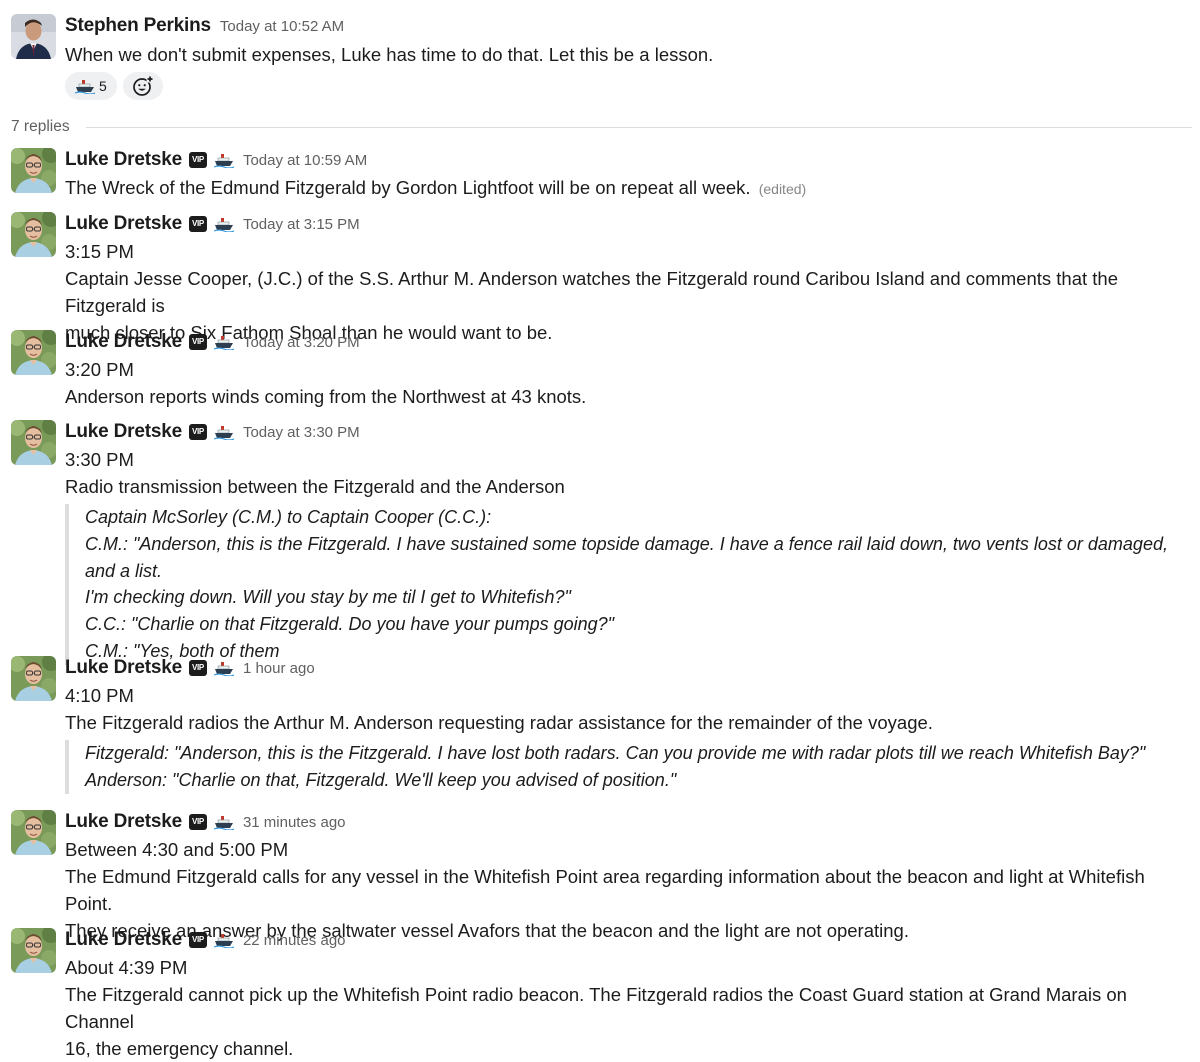  What do you see at coordinates (33, 36) in the screenshot?
I see `avatar-stephen-perkins` at bounding box center [33, 36].